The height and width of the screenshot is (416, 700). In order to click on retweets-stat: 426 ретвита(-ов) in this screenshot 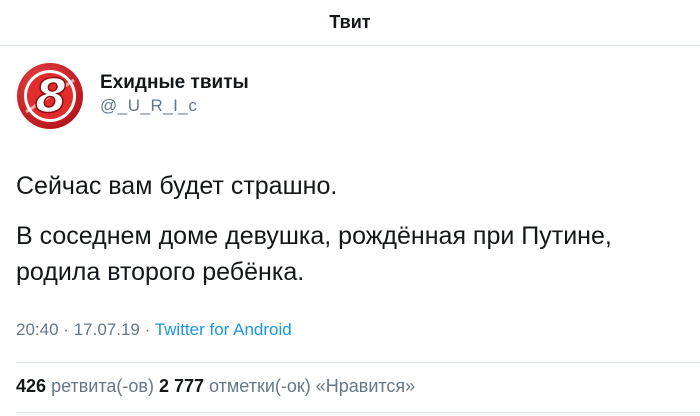, I will do `click(87, 386)`.